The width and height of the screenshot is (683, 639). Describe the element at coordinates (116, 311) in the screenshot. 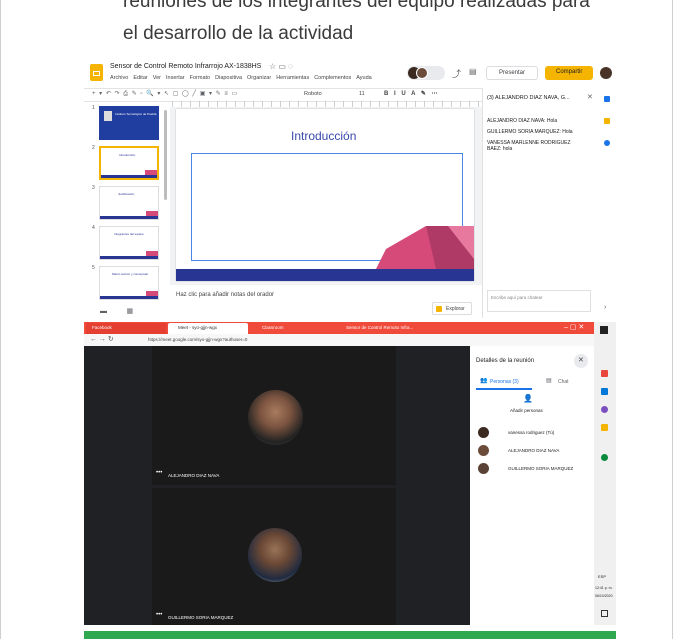

I see `grid-view-icon: ▬ ▦` at that location.